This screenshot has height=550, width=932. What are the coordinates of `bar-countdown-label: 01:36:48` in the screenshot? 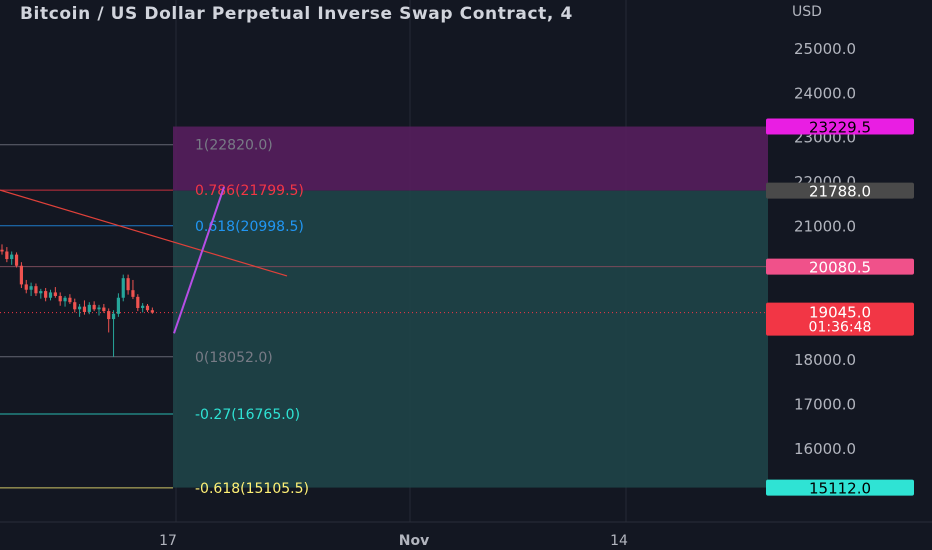 It's located at (840, 328).